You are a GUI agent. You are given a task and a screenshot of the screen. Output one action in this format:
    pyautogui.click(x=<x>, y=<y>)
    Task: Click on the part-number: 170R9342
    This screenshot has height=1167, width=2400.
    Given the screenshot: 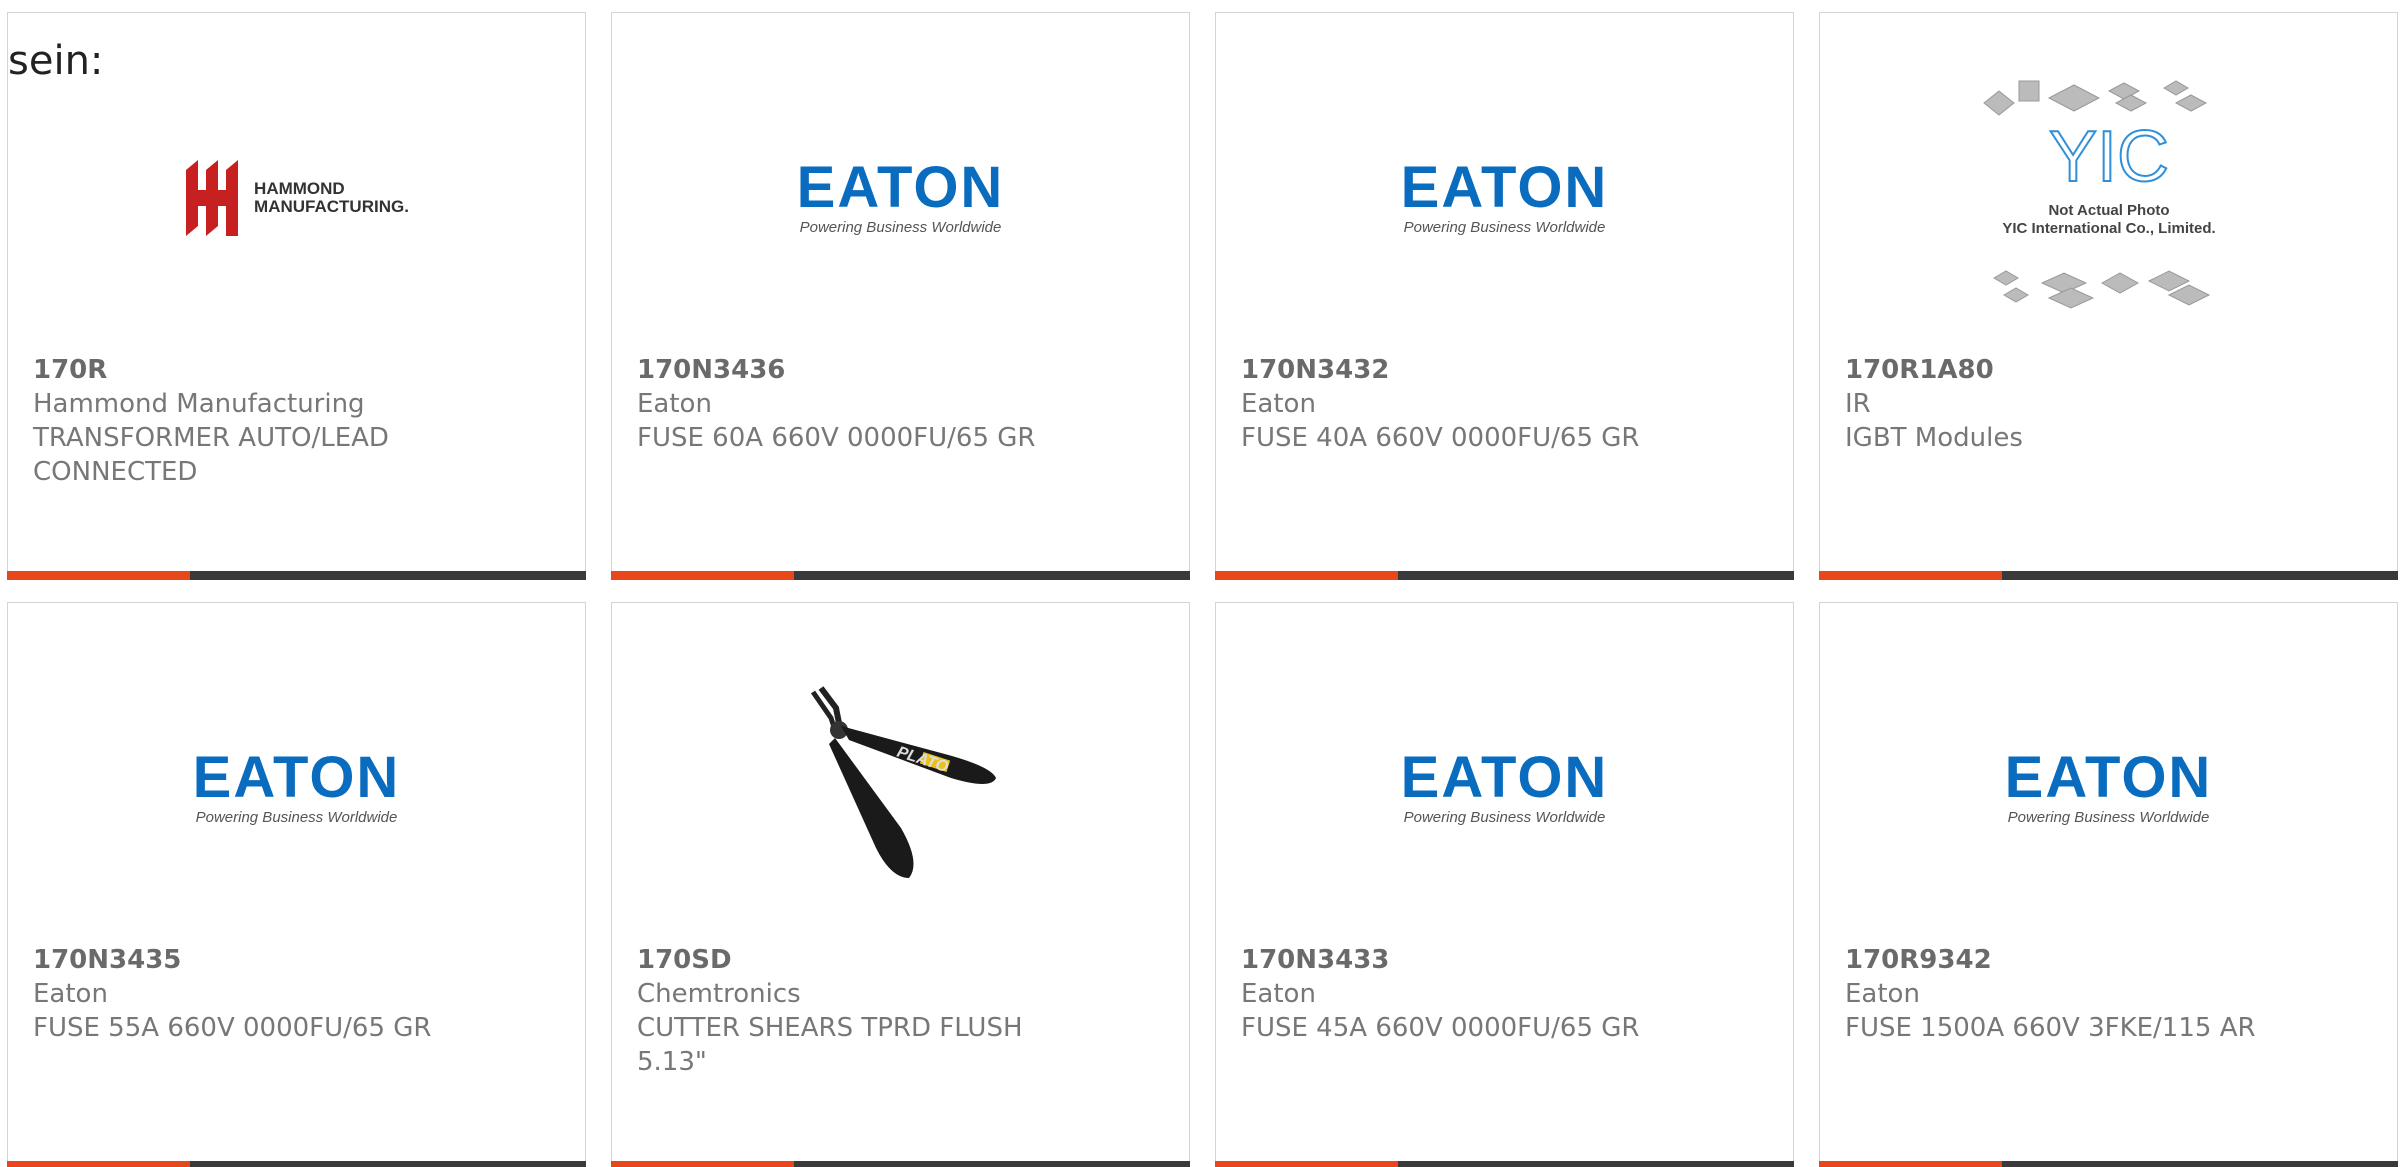 What is the action you would take?
    pyautogui.click(x=2055, y=960)
    